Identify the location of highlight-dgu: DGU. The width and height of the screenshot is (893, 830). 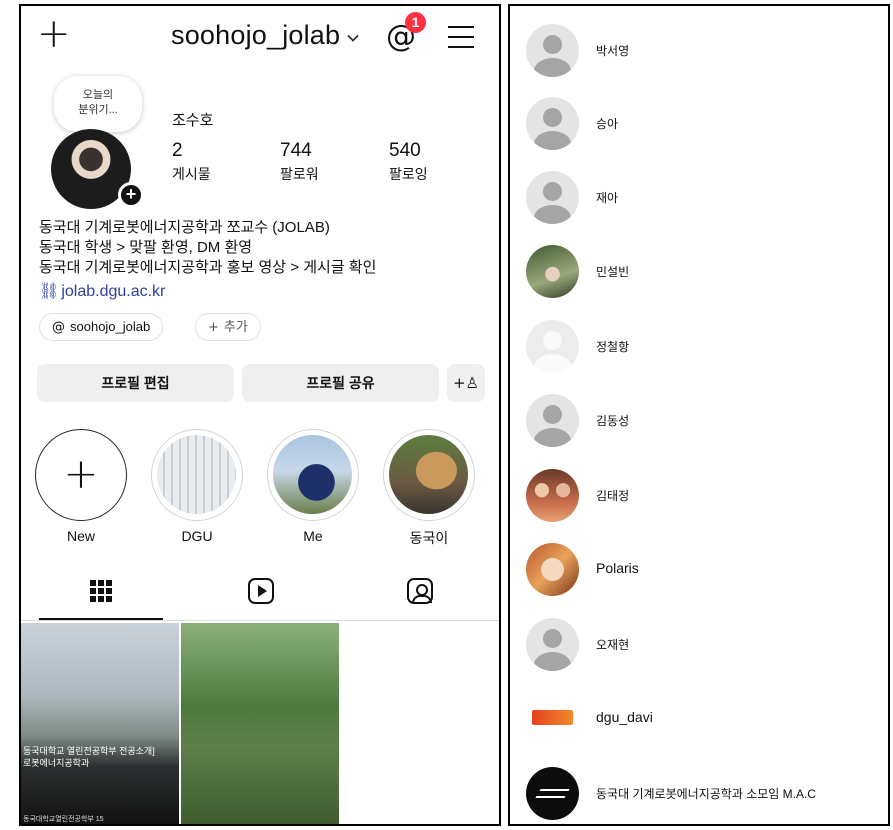
(197, 486).